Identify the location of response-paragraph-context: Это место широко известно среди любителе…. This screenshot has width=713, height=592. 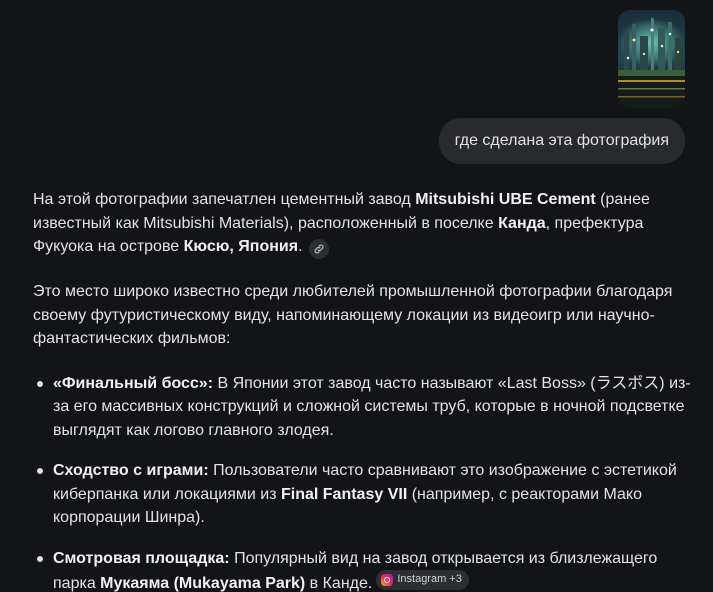
(353, 315).